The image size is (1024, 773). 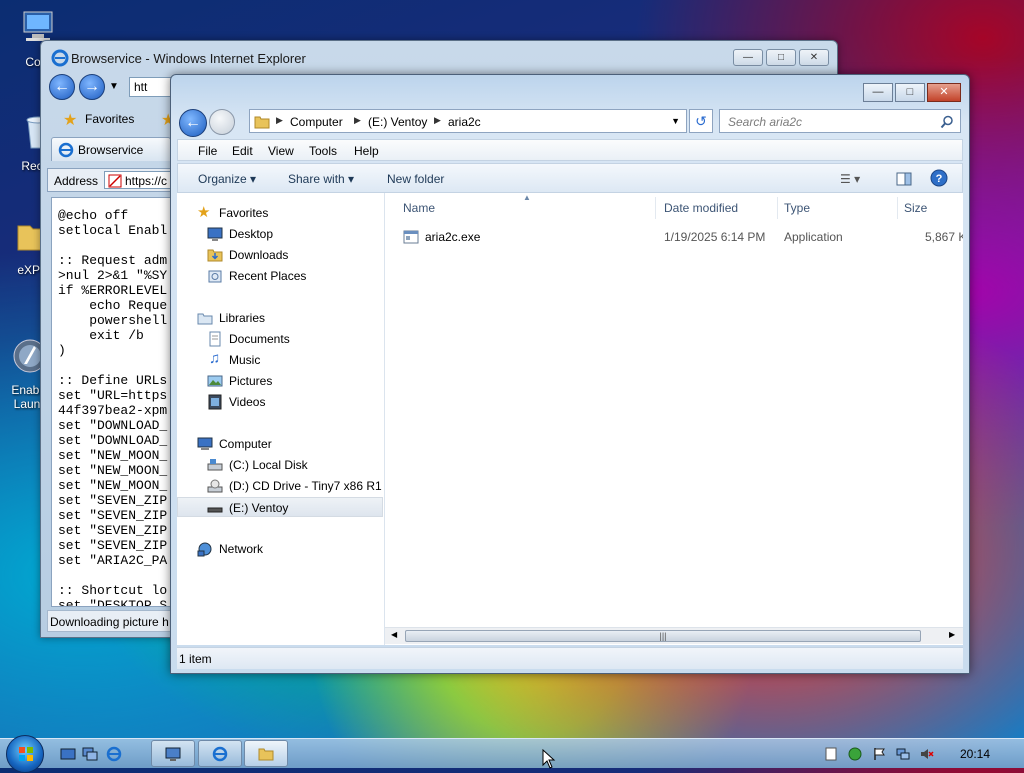 I want to click on nav-local-disk-c: (C:) Local Disk, so click(x=280, y=465).